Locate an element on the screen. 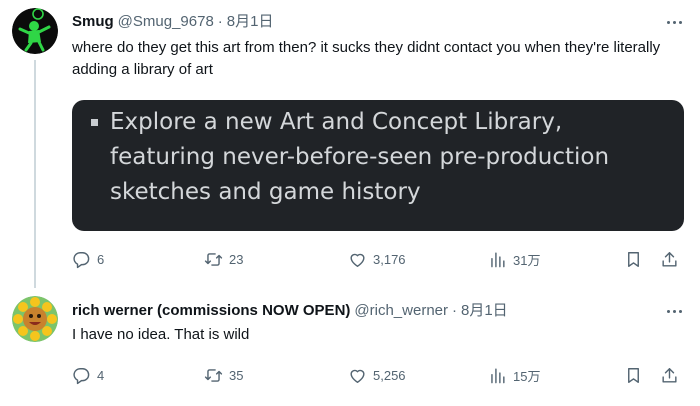  reply-count: 4 is located at coordinates (101, 375).